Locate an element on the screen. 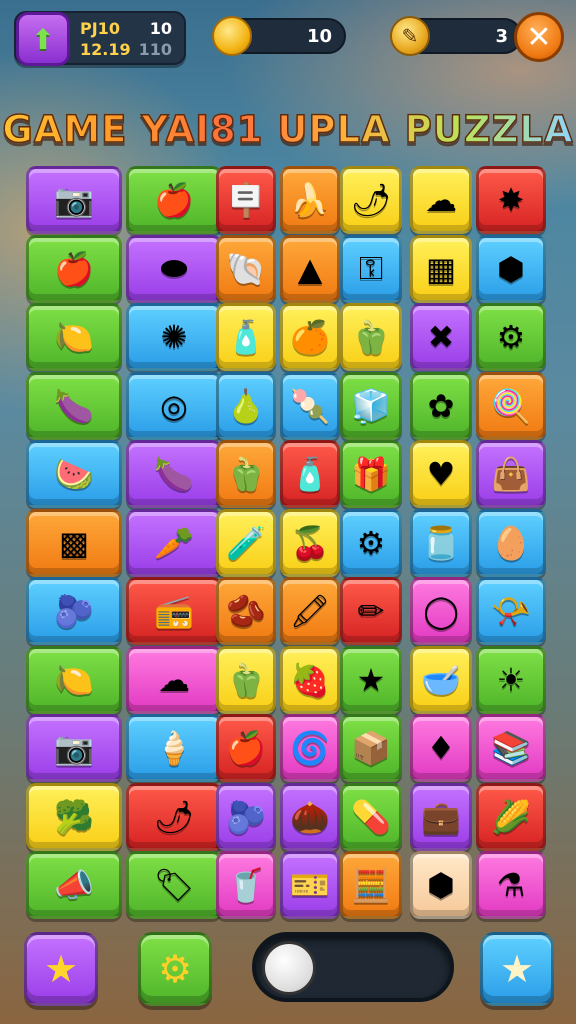  board-tile: 🥣 is located at coordinates (441, 679).